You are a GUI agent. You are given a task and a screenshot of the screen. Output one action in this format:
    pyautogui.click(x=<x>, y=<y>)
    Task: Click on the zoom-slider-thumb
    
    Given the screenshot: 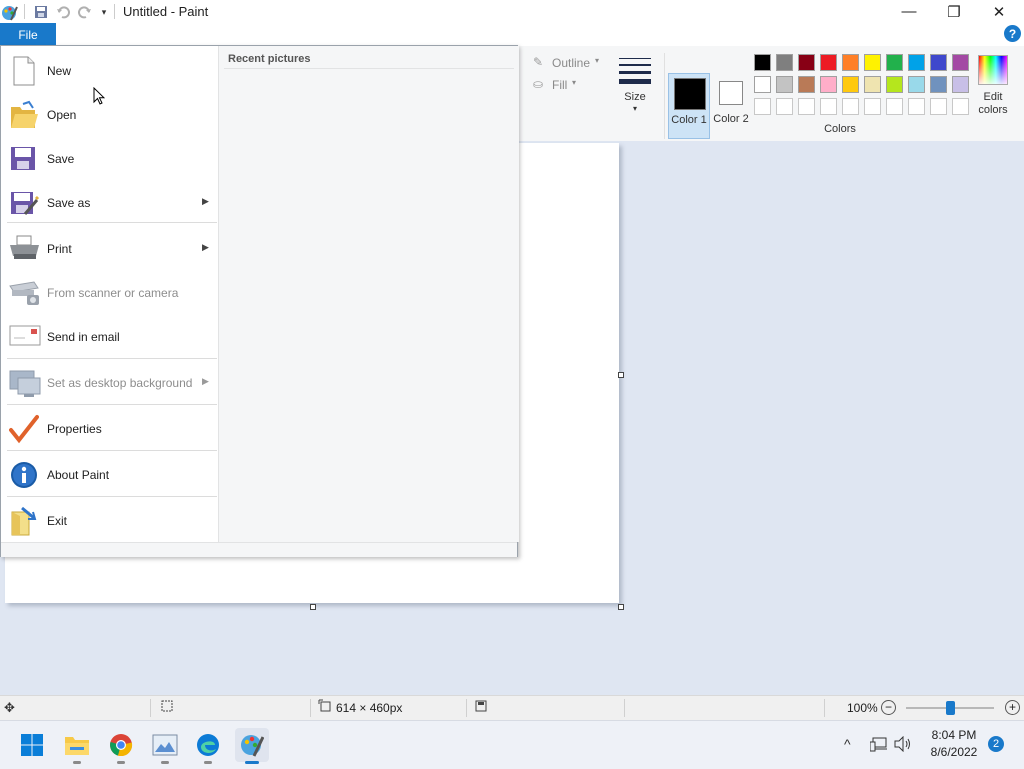 What is the action you would take?
    pyautogui.click(x=950, y=708)
    